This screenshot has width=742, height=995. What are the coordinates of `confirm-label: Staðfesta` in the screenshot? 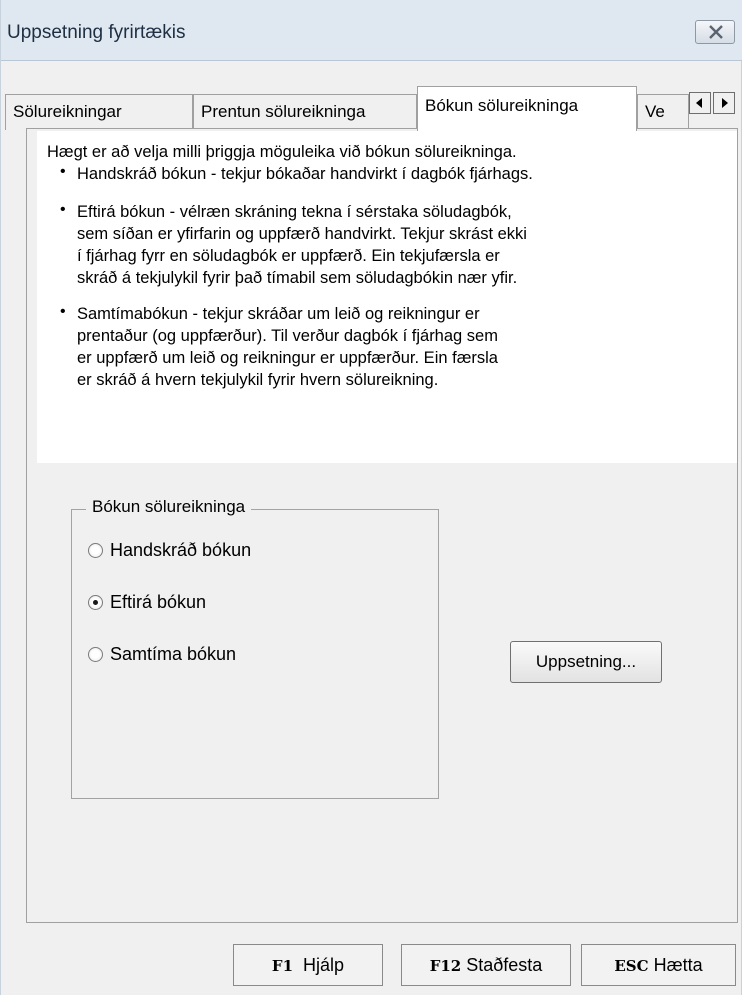 It's located at (504, 965).